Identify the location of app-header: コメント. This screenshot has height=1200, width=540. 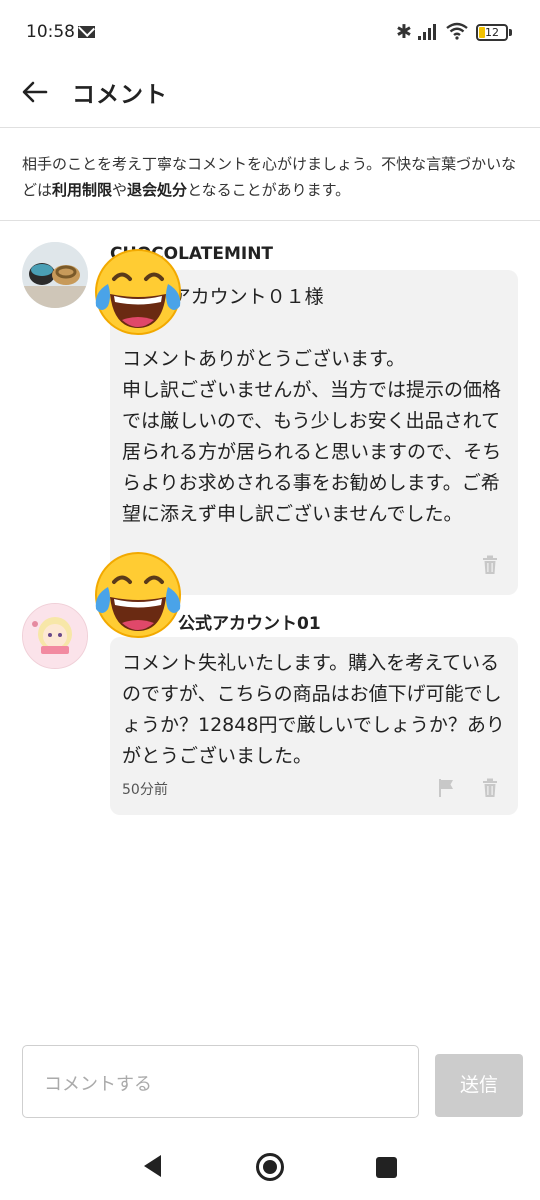
(270, 97).